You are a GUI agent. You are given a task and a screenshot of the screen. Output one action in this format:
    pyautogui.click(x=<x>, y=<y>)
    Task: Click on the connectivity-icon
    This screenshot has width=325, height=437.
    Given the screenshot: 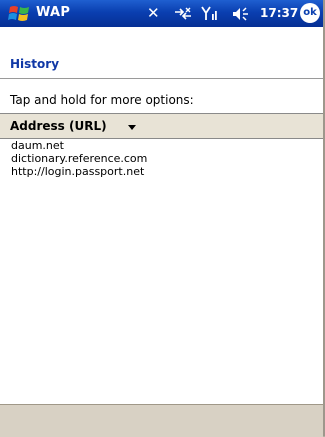 What is the action you would take?
    pyautogui.click(x=183, y=14)
    